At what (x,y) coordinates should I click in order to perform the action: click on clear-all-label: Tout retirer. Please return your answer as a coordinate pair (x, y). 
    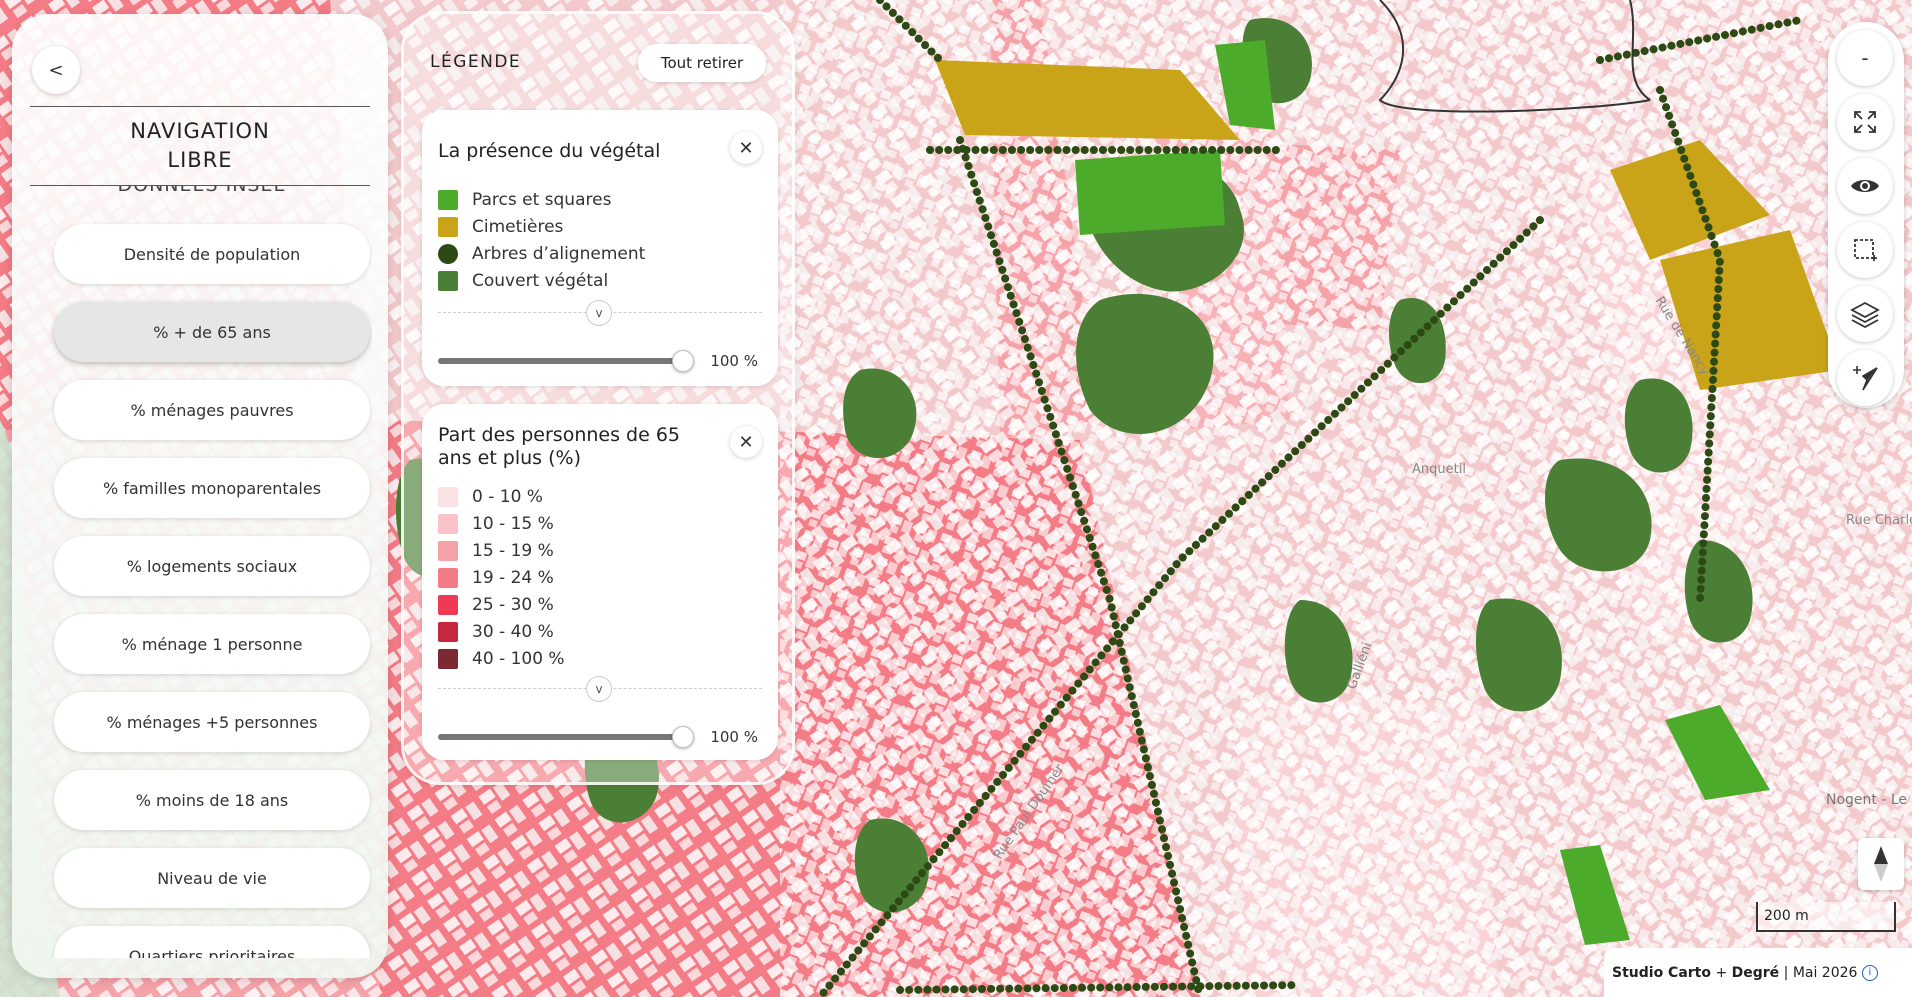
    Looking at the image, I should click on (702, 63).